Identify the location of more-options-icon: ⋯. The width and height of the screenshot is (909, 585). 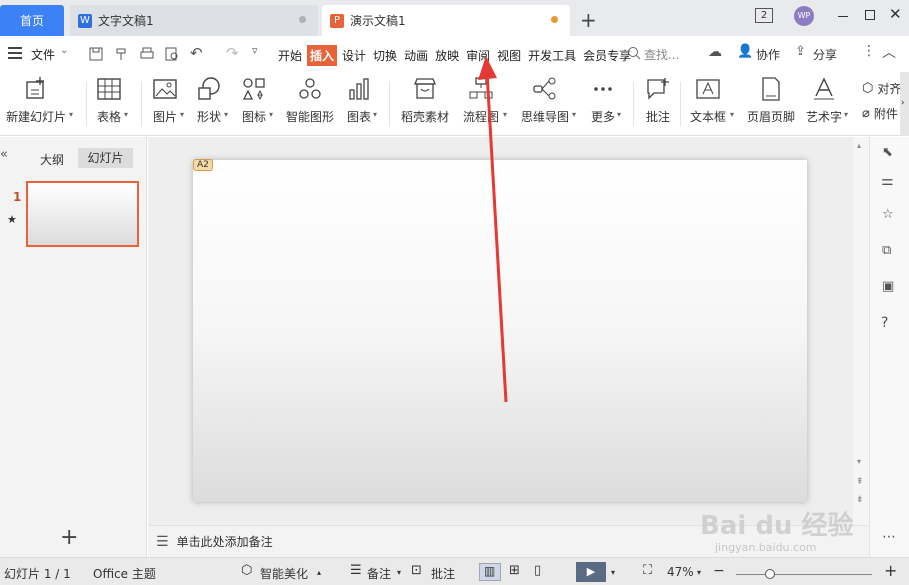
(889, 537).